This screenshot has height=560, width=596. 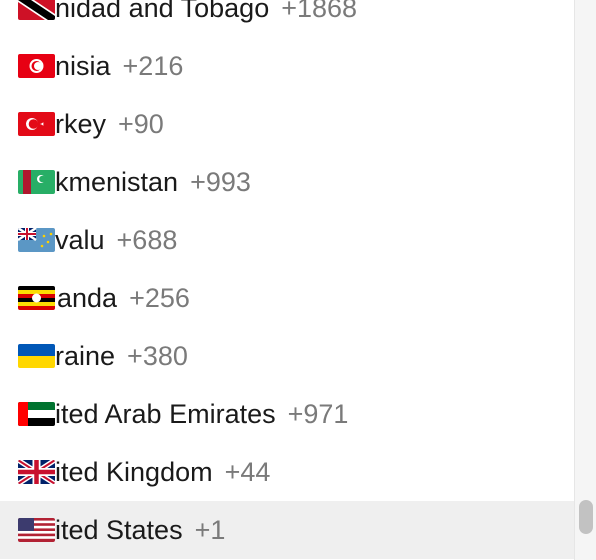 What do you see at coordinates (220, 182) in the screenshot?
I see `dial-code: +993` at bounding box center [220, 182].